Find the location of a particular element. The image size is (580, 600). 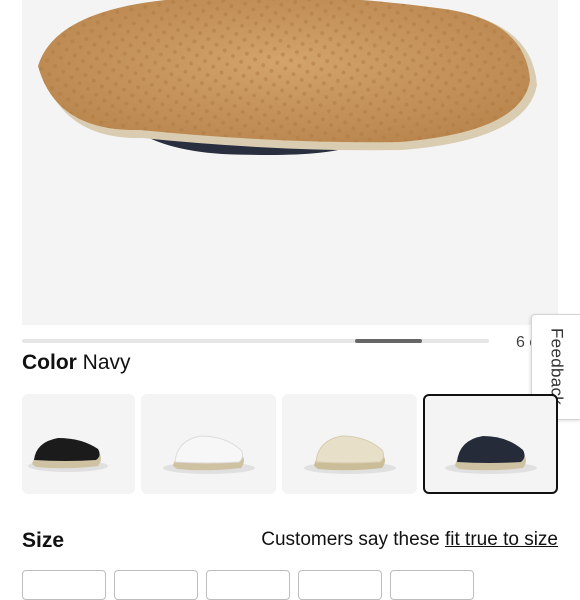

shoe-natural-icon is located at coordinates (350, 454).